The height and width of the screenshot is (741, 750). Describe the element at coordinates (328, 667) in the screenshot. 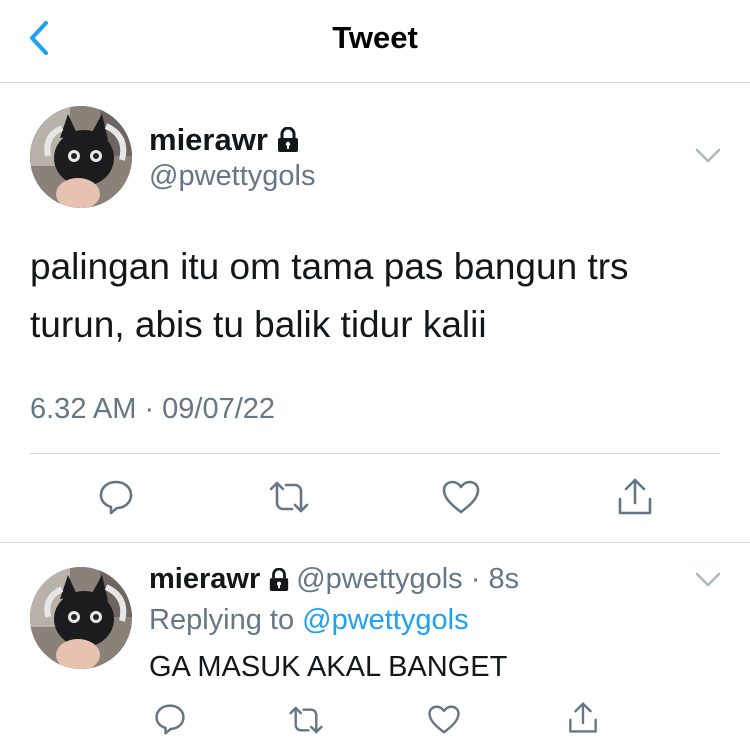

I see `reply-text: GA MASUK AKAL BANGET` at that location.